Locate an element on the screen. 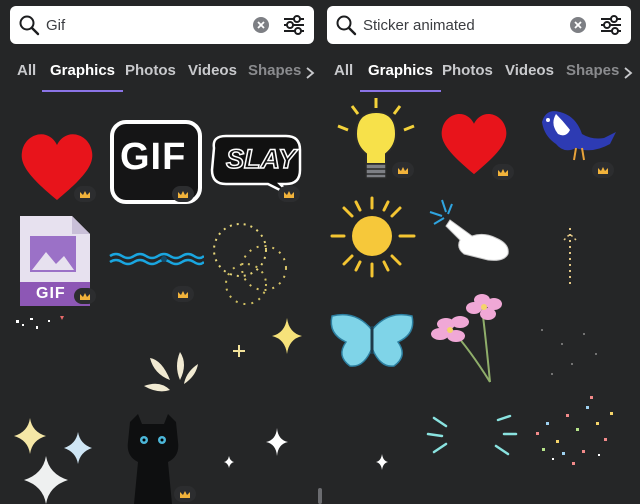 The width and height of the screenshot is (640, 504). bird-icon is located at coordinates (579, 136).